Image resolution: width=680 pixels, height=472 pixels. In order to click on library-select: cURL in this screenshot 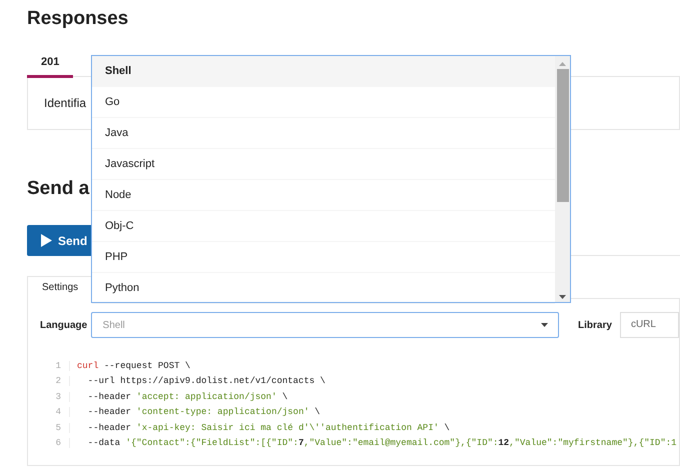, I will do `click(649, 325)`.